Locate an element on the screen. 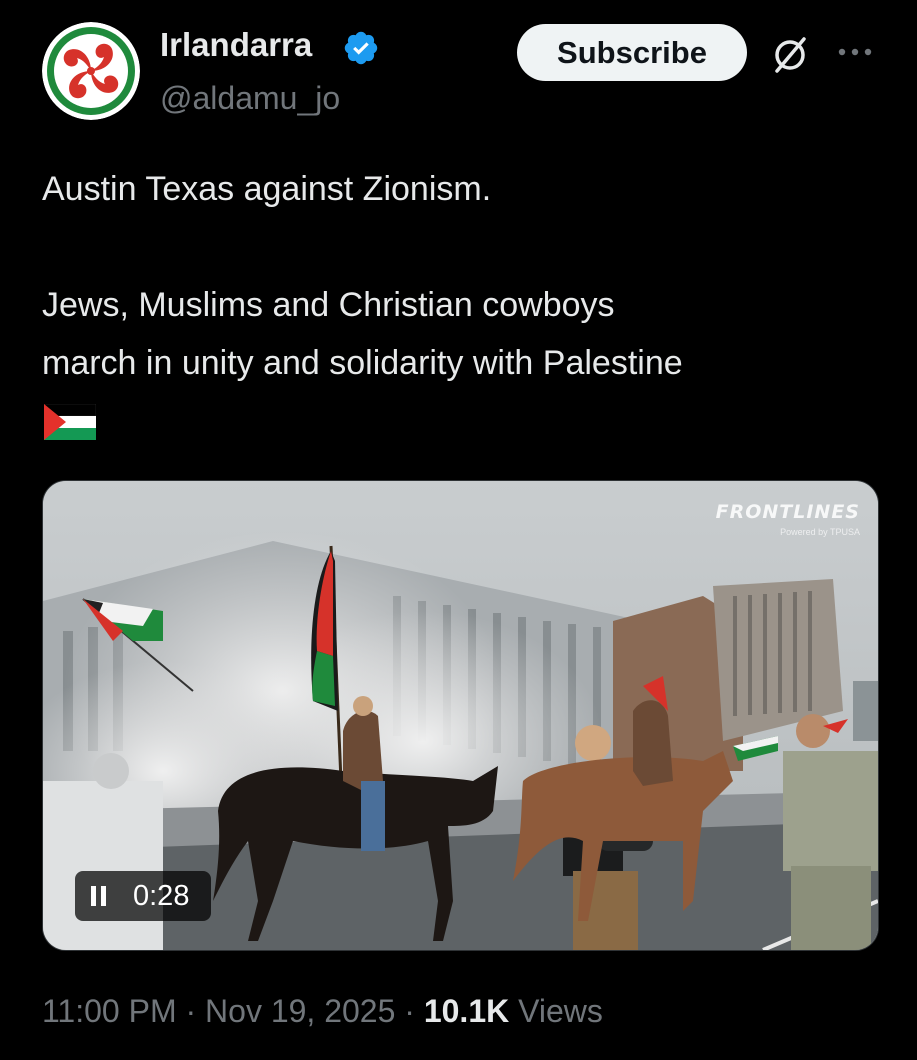 The height and width of the screenshot is (1060, 917). views-count: 10.1K is located at coordinates (466, 1011).